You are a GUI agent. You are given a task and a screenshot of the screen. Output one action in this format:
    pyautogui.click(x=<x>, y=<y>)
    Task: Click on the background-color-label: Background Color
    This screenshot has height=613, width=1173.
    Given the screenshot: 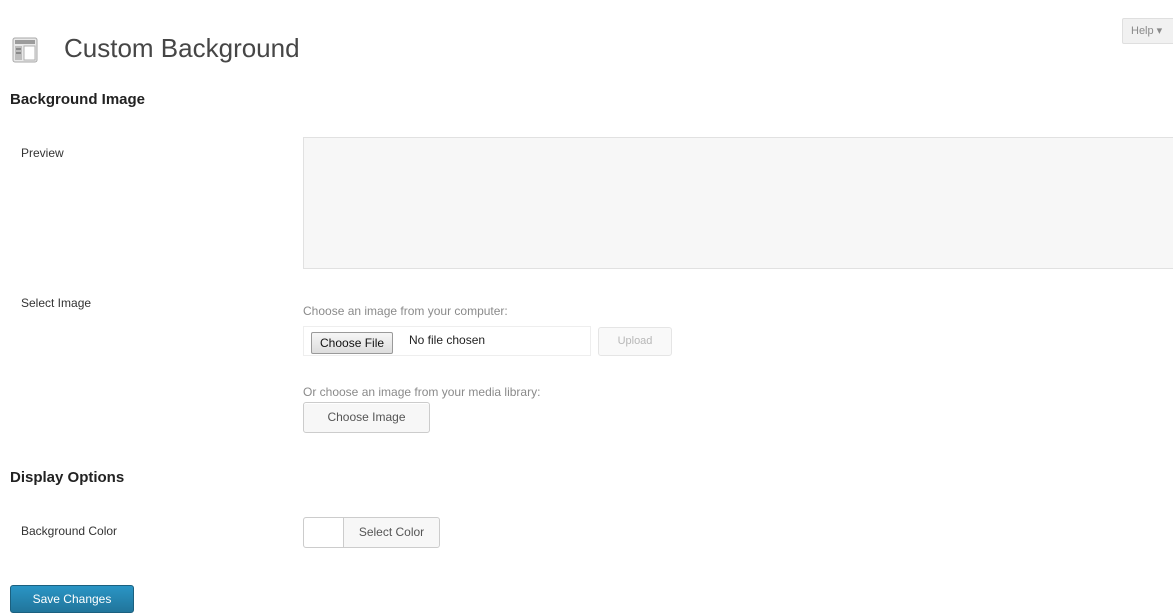 What is the action you would take?
    pyautogui.click(x=69, y=531)
    